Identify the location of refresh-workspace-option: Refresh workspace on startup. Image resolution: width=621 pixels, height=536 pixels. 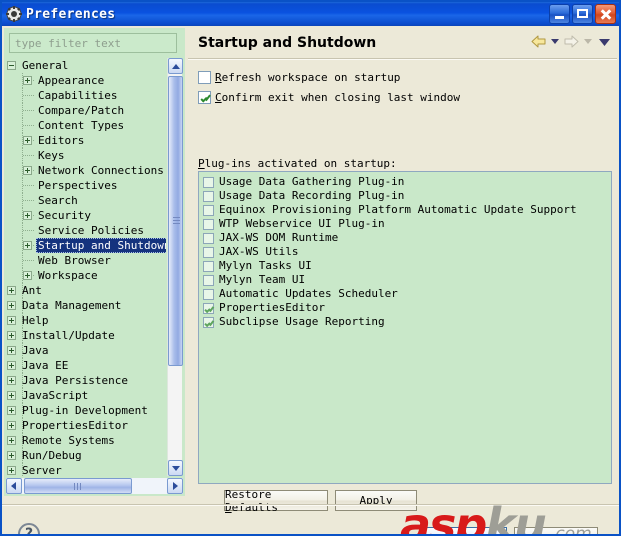
(299, 77).